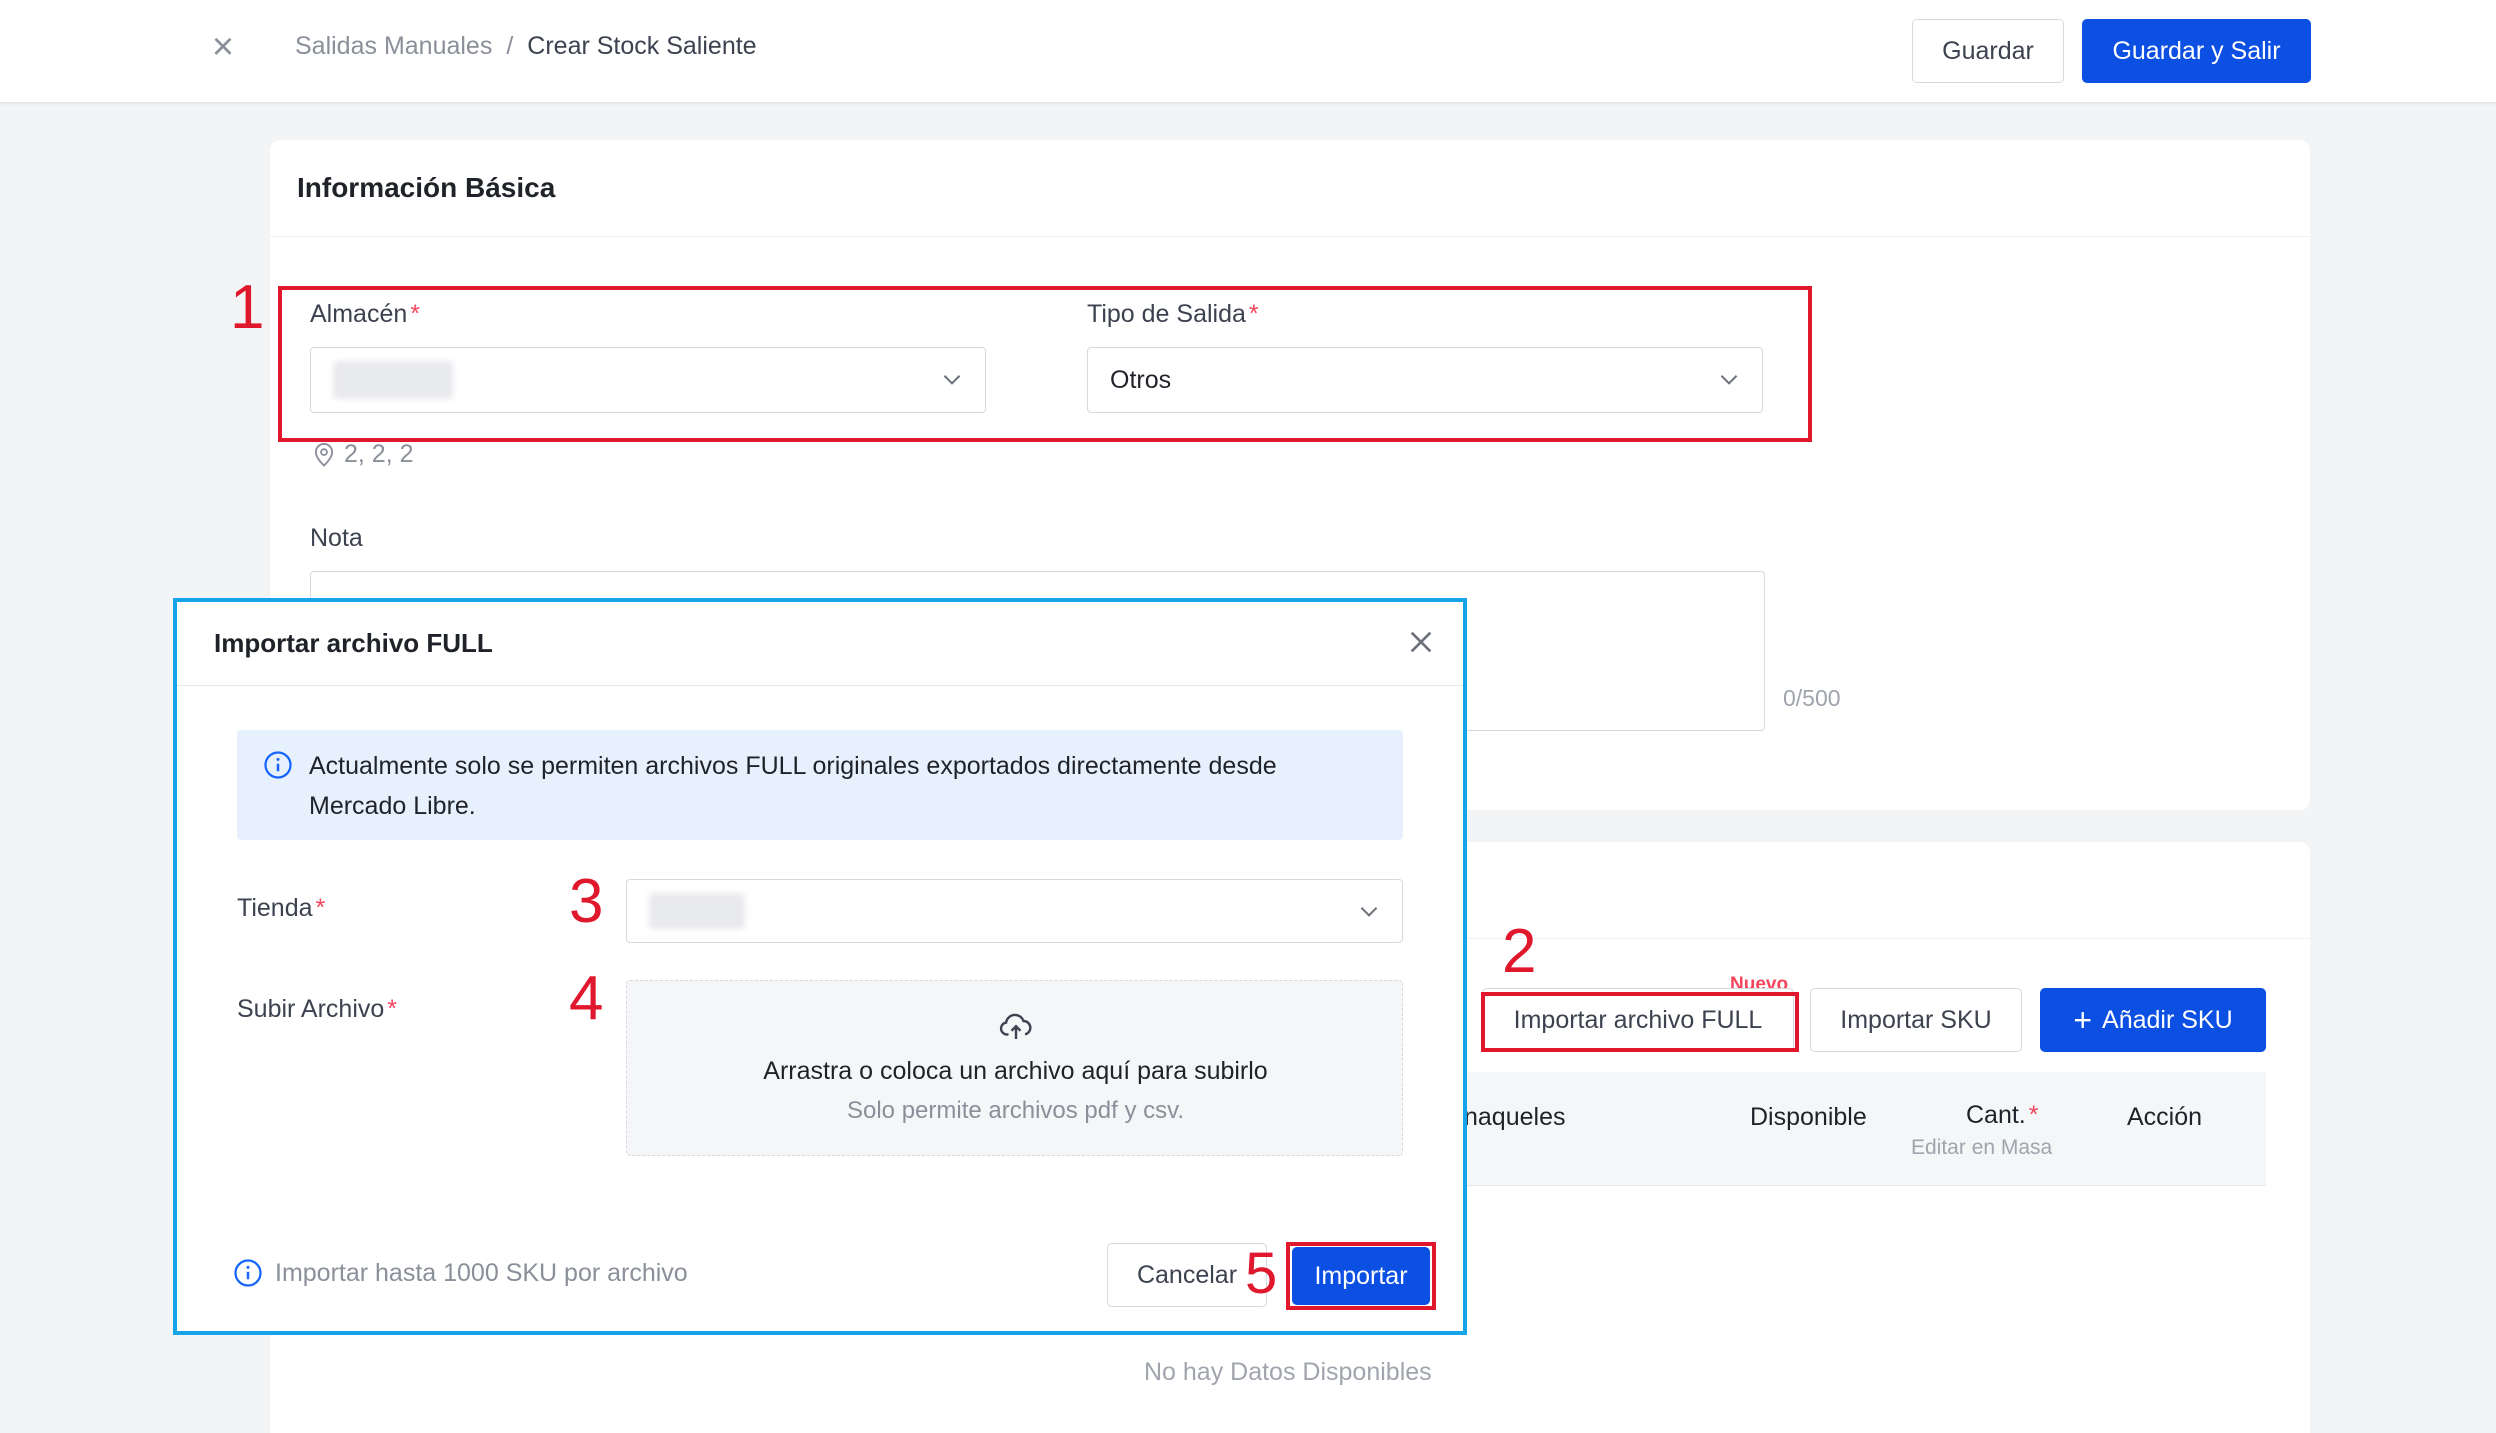 The width and height of the screenshot is (2496, 1433). I want to click on breadcrumb: Salidas Manuales / Crear Stock Saliente, so click(526, 46).